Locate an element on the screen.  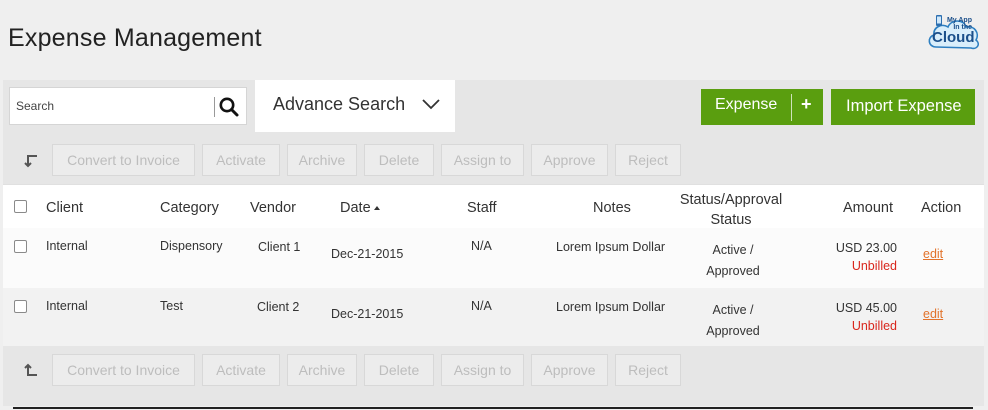
button-separator is located at coordinates (791, 107).